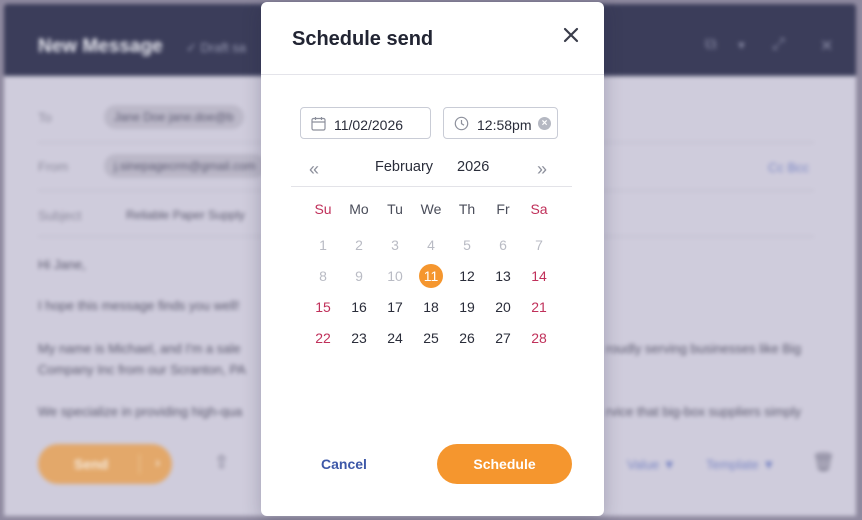 Image resolution: width=862 pixels, height=520 pixels. I want to click on weekday-header: Mo, so click(359, 209).